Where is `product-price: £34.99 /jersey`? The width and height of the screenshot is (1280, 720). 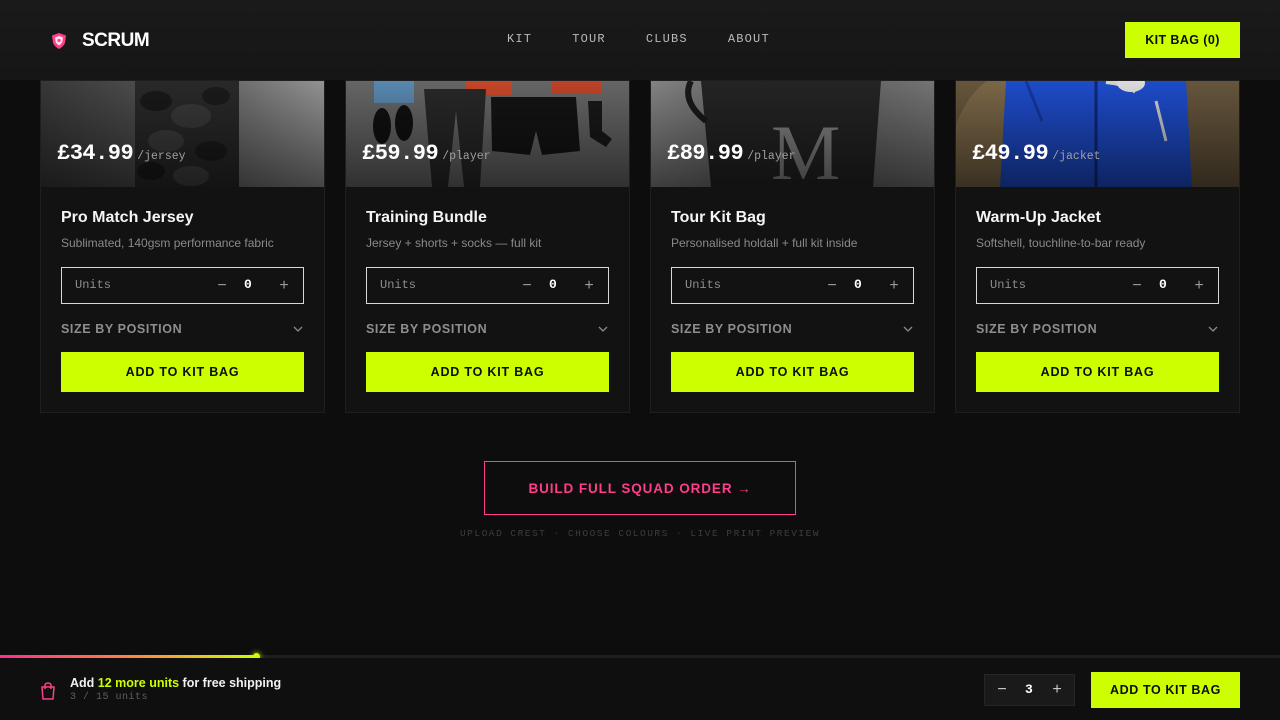
product-price: £34.99 /jersey is located at coordinates (121, 153).